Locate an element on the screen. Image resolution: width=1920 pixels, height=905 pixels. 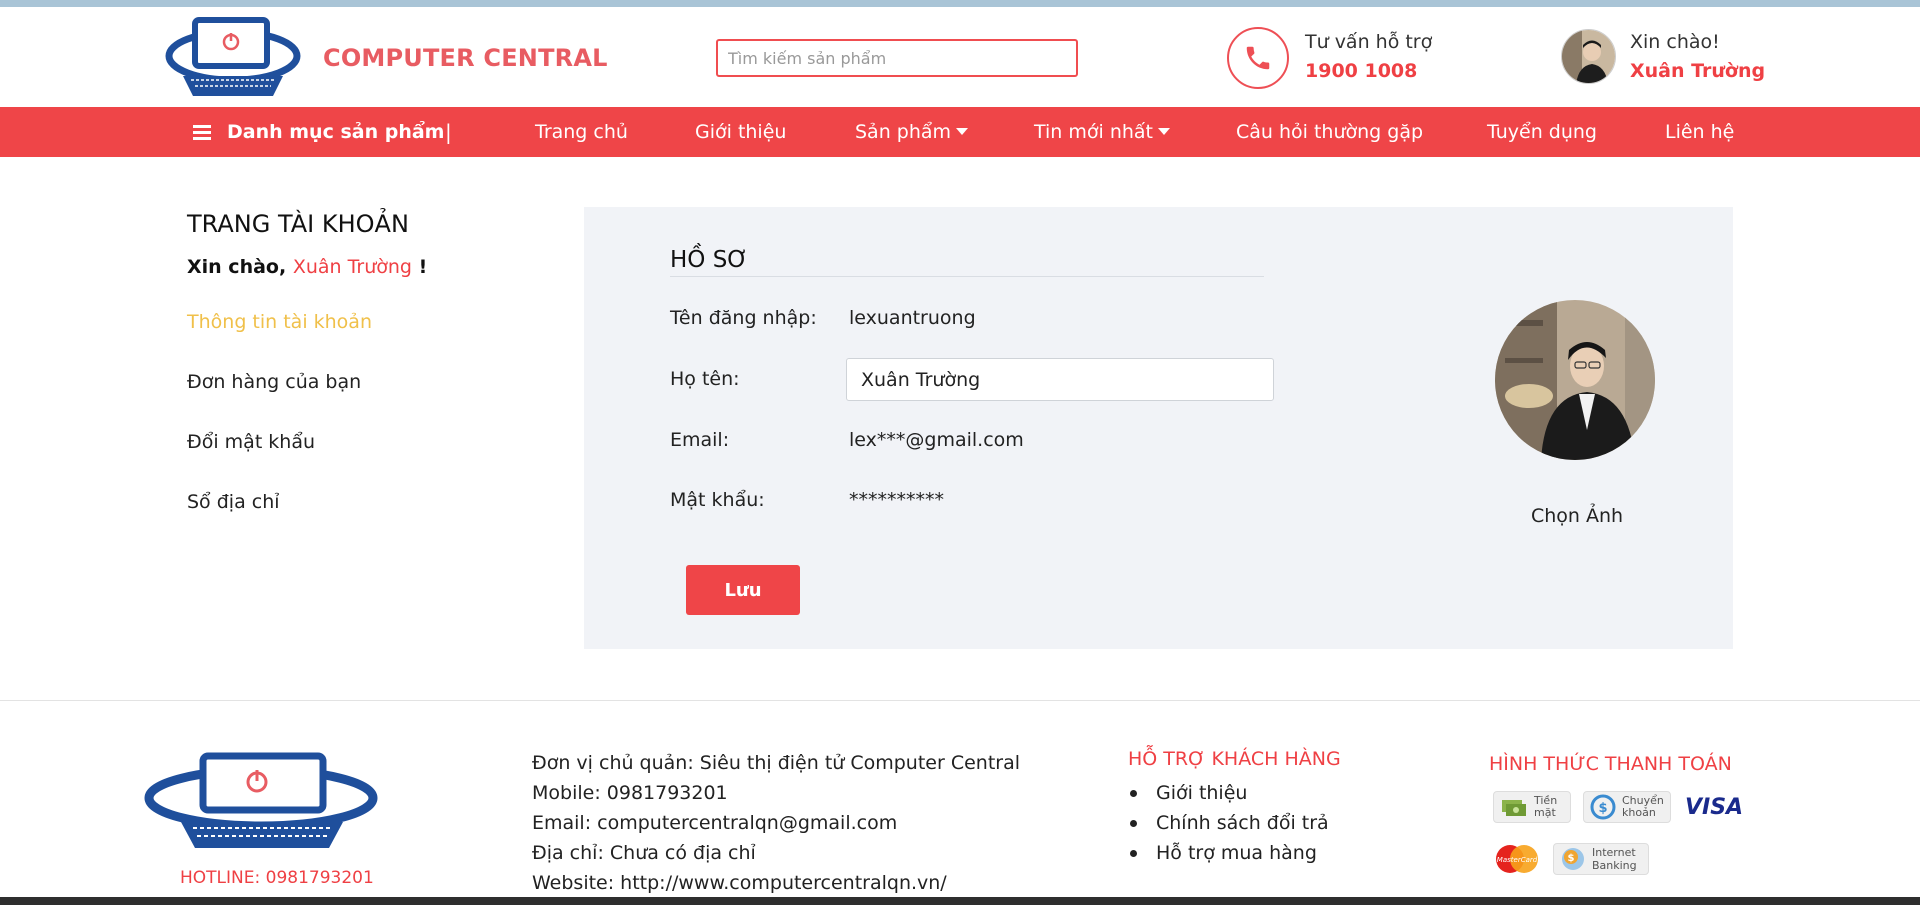
account-menu-info: Thông tin tài khoản is located at coordinates (279, 322).